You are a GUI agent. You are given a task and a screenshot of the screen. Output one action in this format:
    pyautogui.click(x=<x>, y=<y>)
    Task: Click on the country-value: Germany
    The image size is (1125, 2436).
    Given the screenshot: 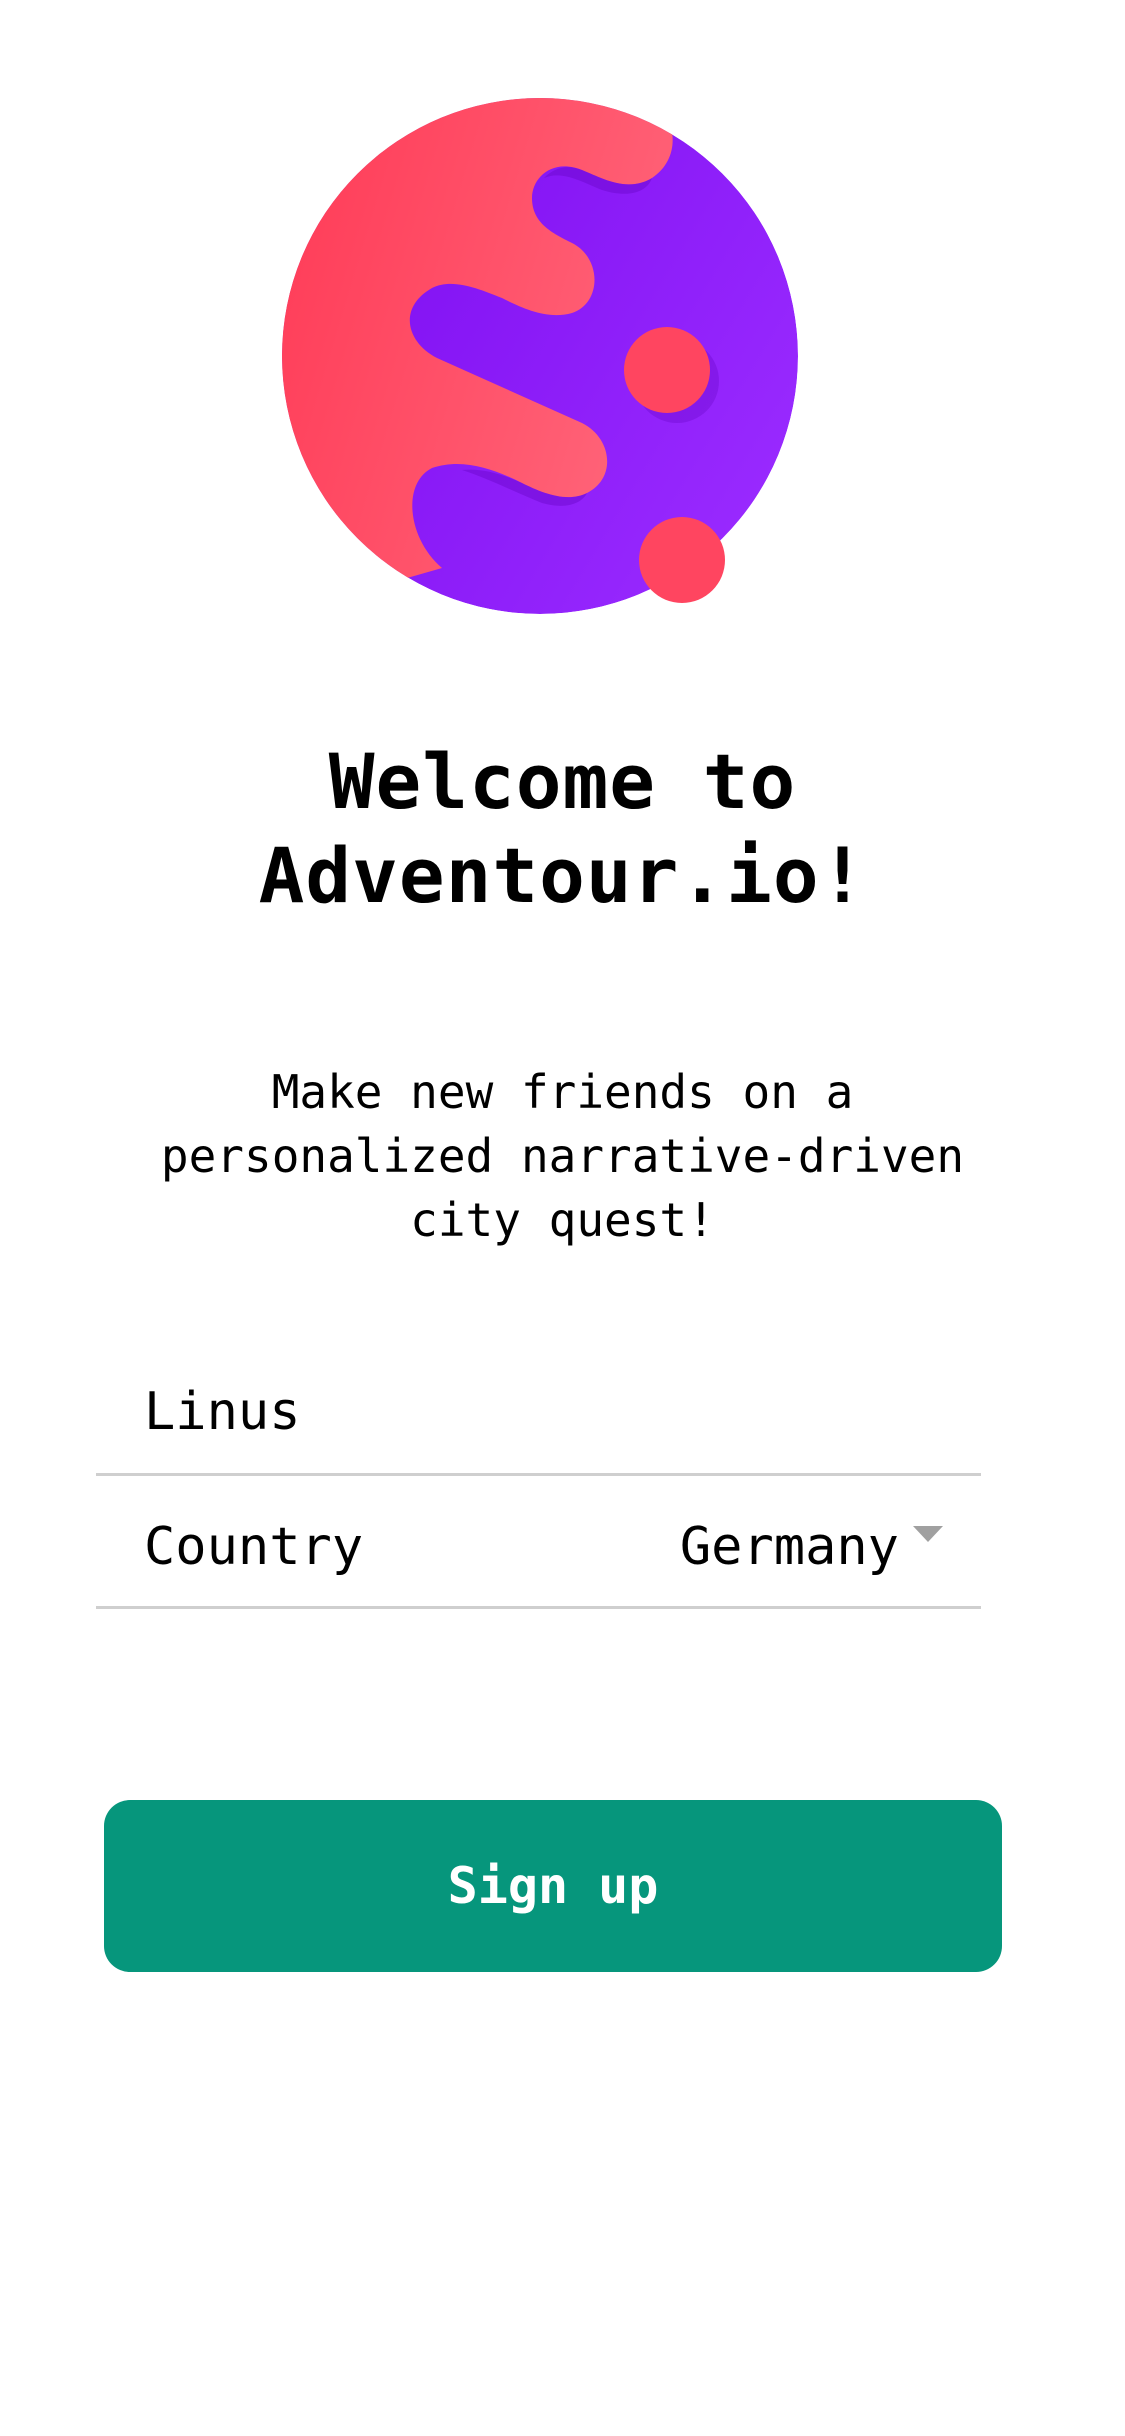 What is the action you would take?
    pyautogui.click(x=789, y=1547)
    